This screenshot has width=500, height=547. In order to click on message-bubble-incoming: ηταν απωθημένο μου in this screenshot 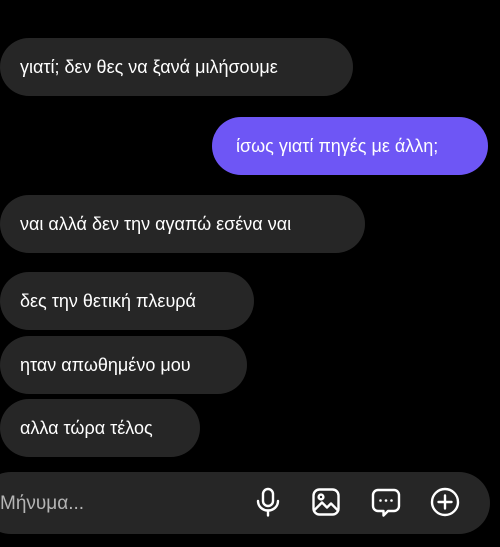, I will do `click(123, 365)`.